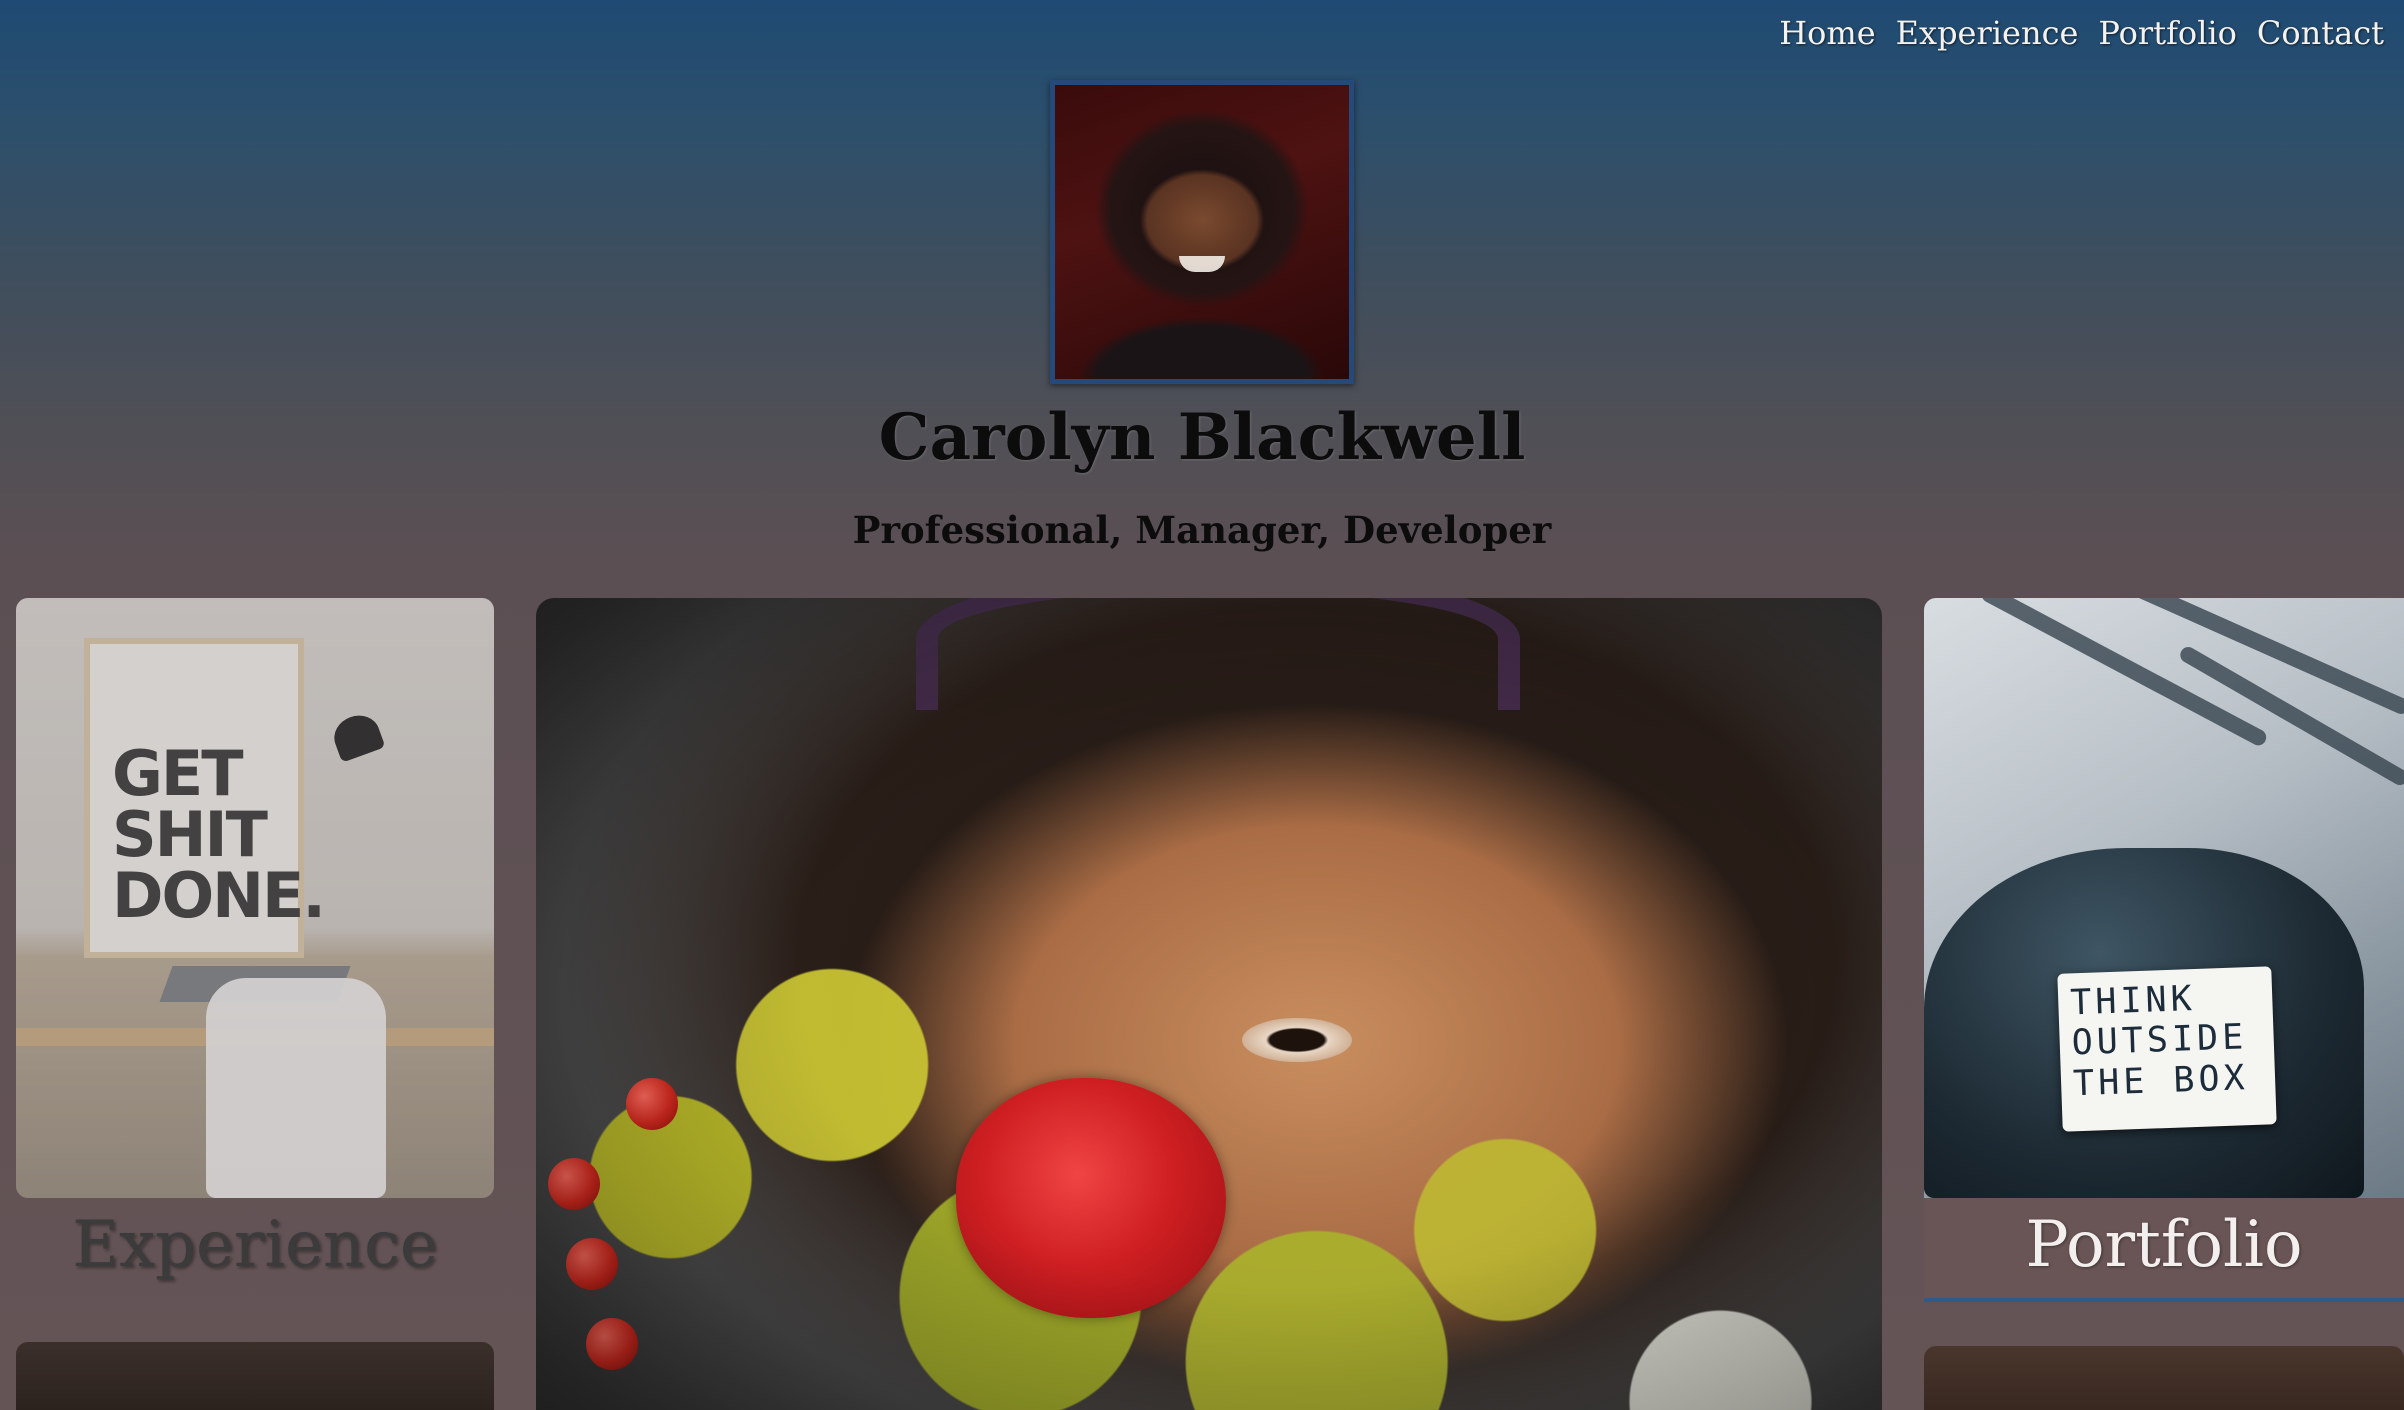 The width and height of the screenshot is (2404, 1410). What do you see at coordinates (255, 1245) in the screenshot?
I see `experience-card-label: Experience` at bounding box center [255, 1245].